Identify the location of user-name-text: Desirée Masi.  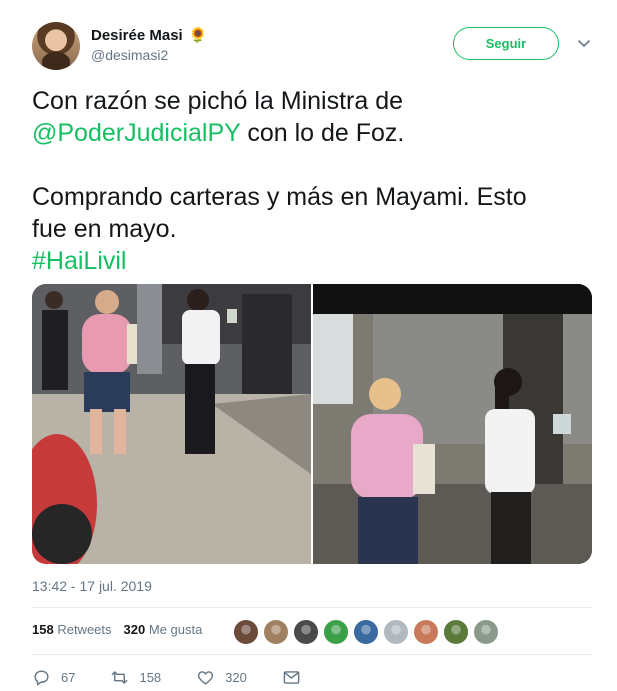
(137, 35).